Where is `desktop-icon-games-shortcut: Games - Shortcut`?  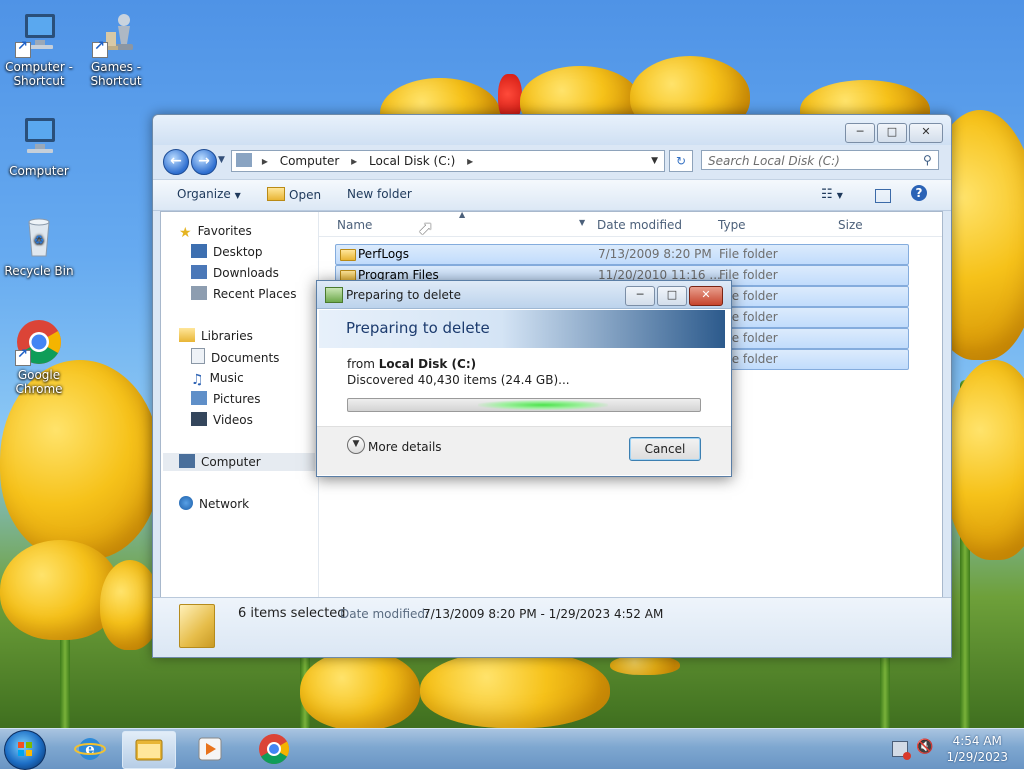 desktop-icon-games-shortcut: Games - Shortcut is located at coordinates (116, 49).